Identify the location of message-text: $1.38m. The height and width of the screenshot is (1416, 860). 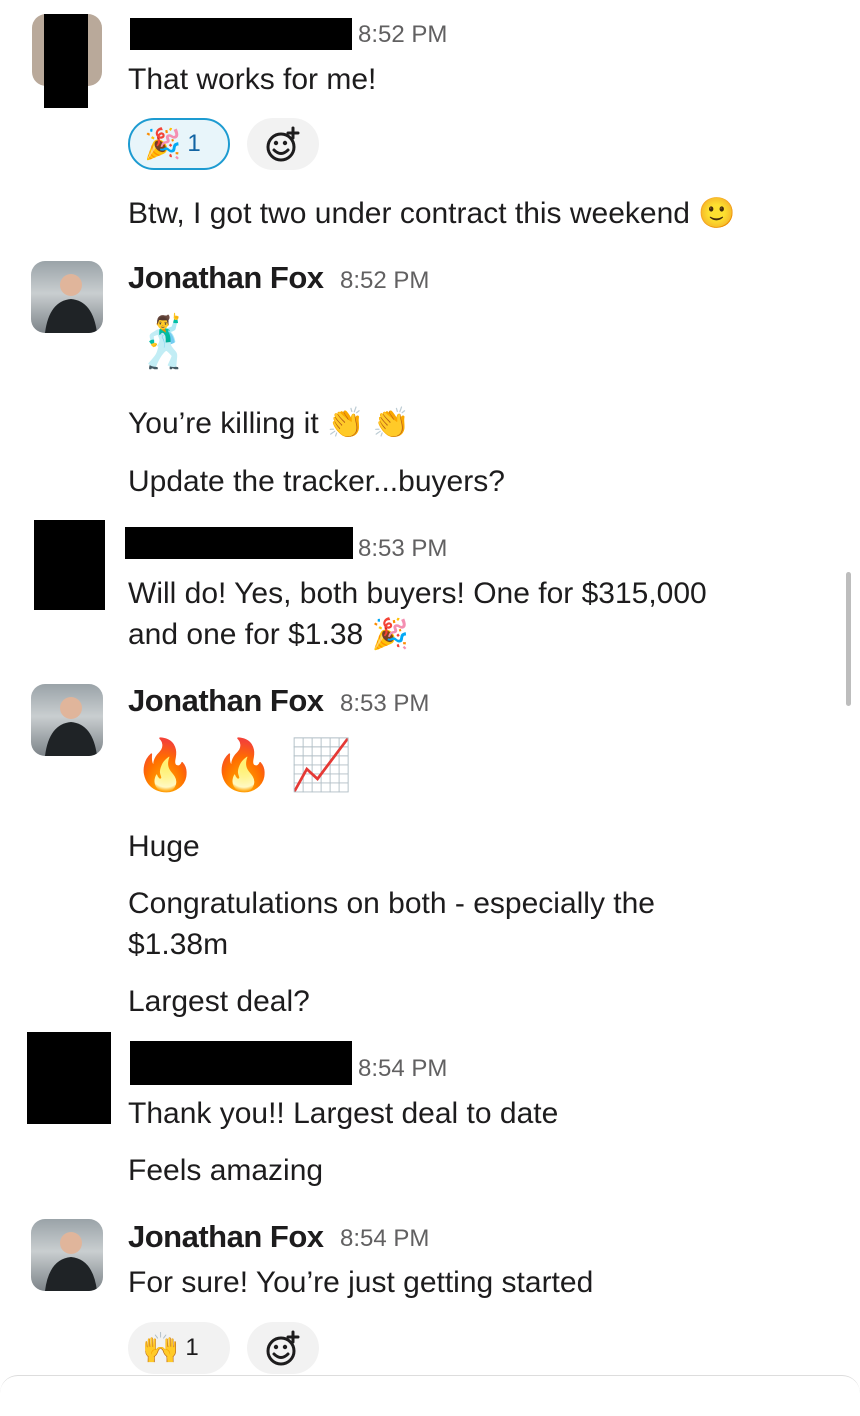
(178, 944).